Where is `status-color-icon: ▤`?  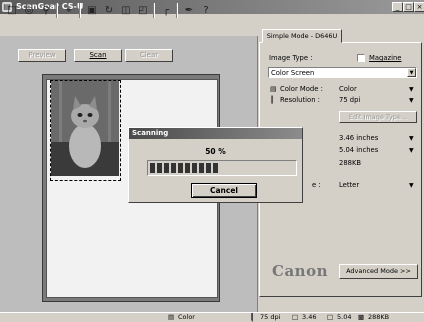
status-color-icon: ▤ is located at coordinates (171, 317).